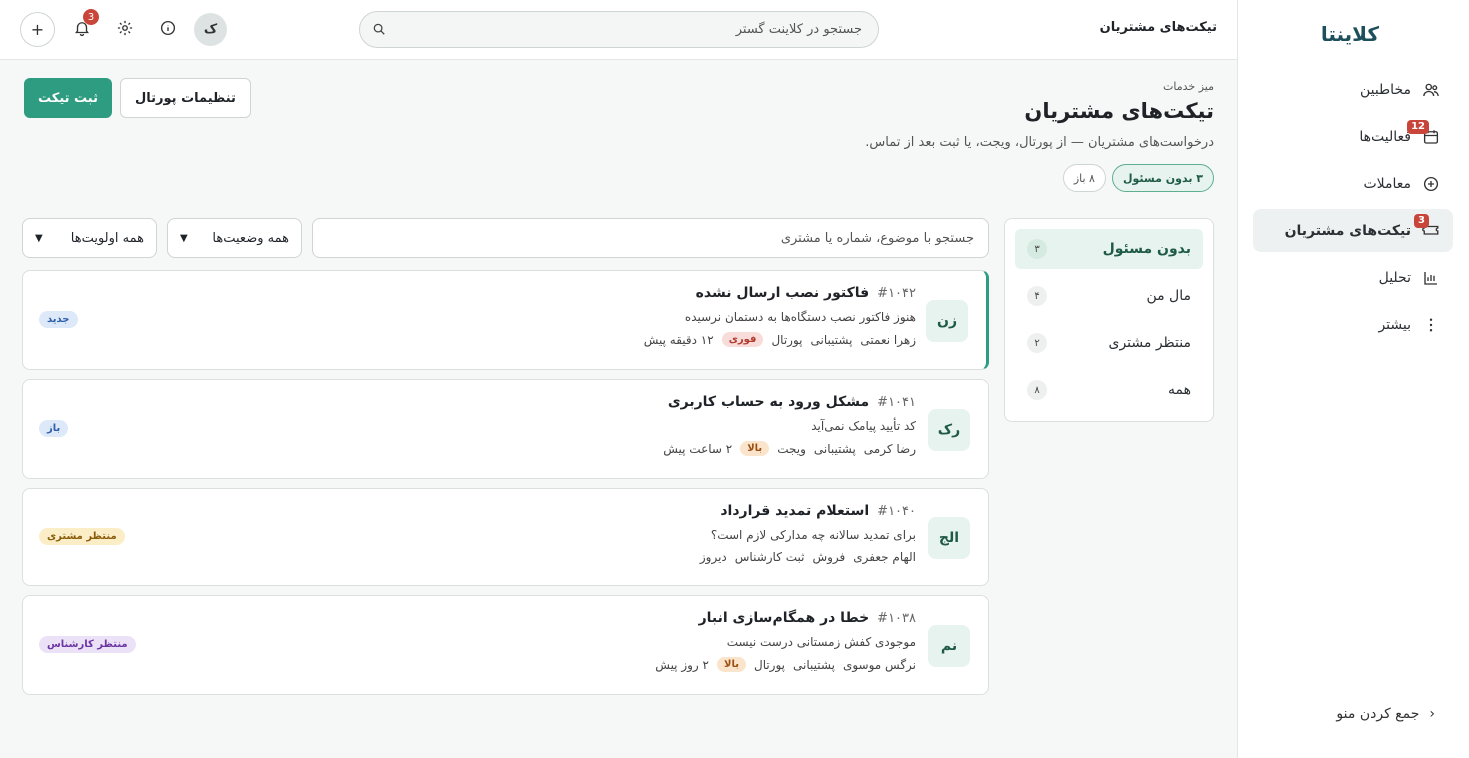  I want to click on ticket-search-placeholder: جستجو با موضوع، شماره یا مشتری, so click(877, 238).